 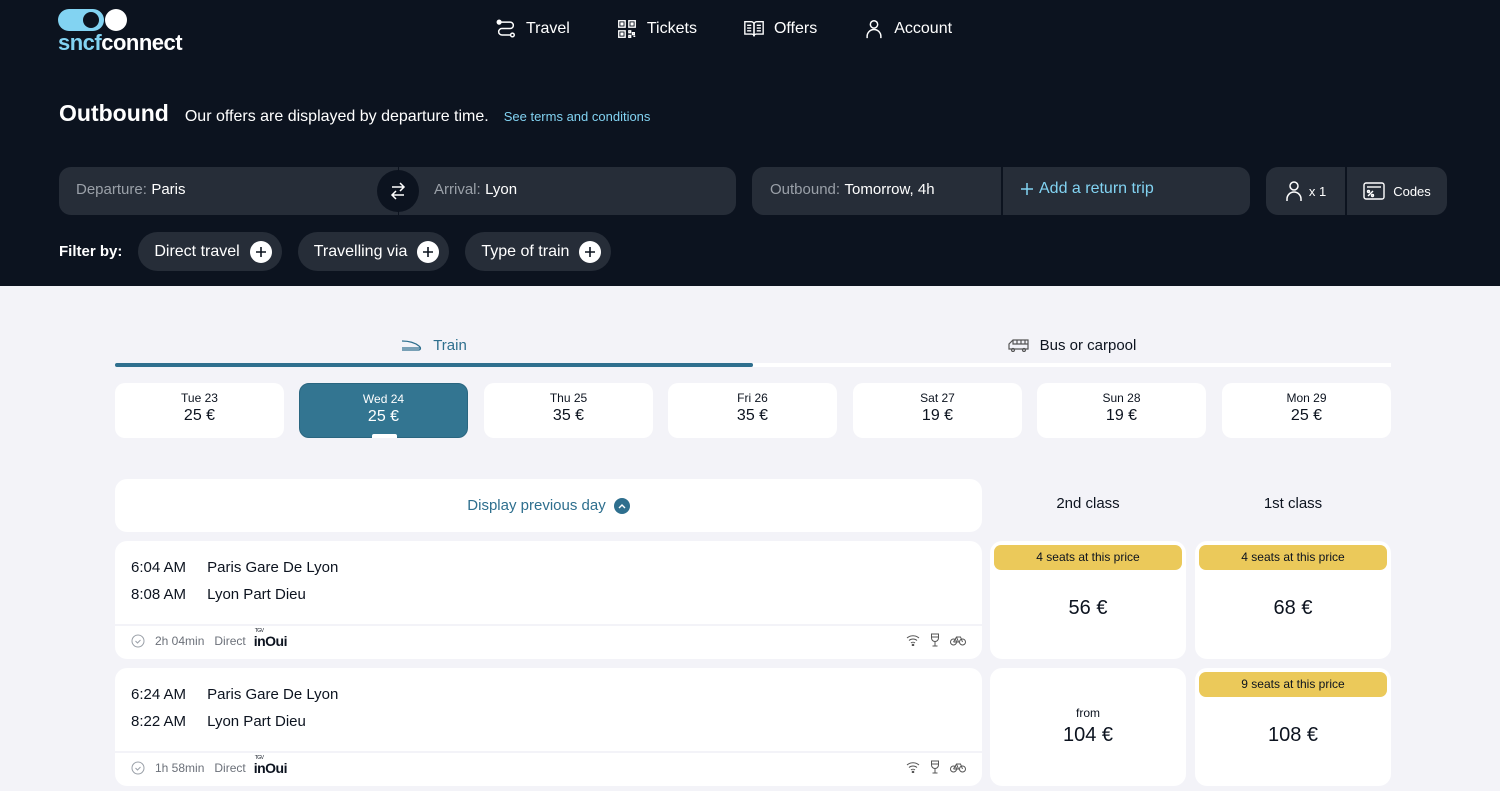 I want to click on selected-date-marker, so click(x=384, y=436).